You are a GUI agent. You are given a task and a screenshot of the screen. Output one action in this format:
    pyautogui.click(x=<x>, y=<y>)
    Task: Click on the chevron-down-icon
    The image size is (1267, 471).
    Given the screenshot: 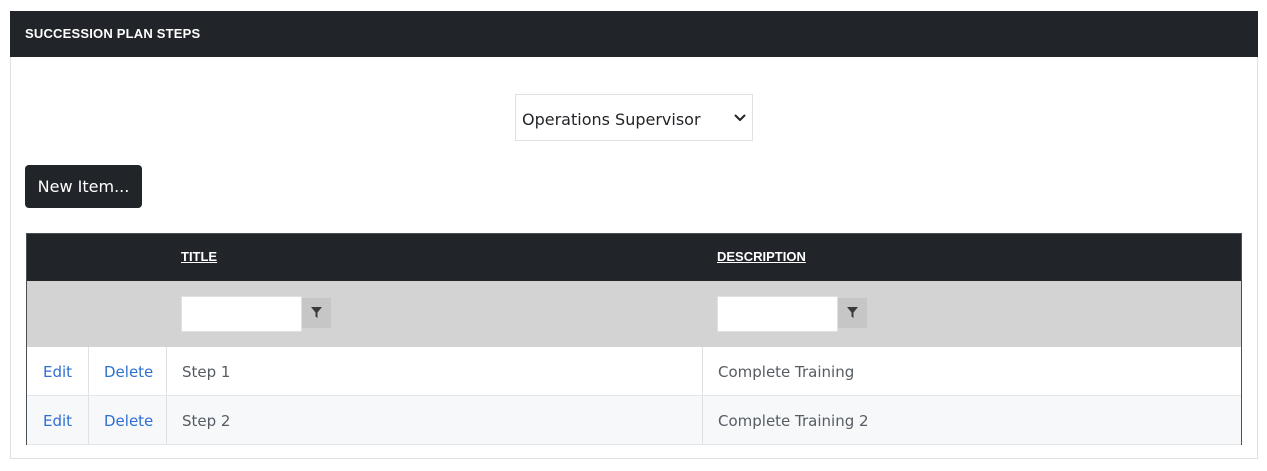 What is the action you would take?
    pyautogui.click(x=740, y=117)
    